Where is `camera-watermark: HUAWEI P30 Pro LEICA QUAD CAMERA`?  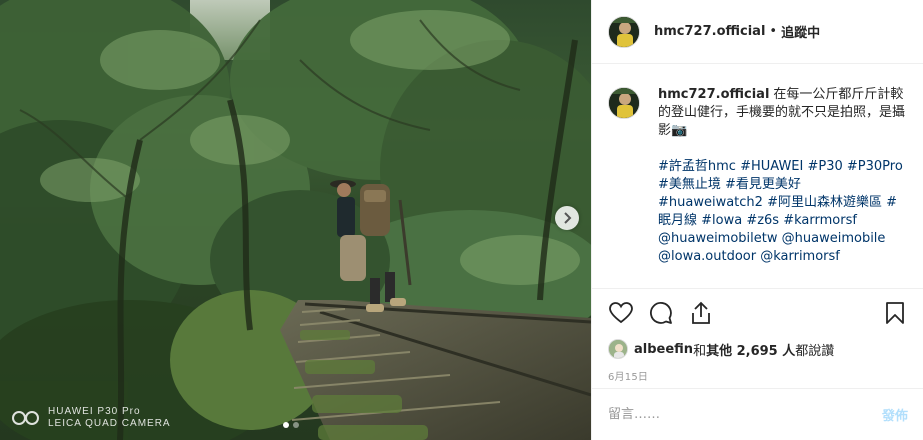 camera-watermark: HUAWEI P30 Pro LEICA QUAD CAMERA is located at coordinates (91, 418).